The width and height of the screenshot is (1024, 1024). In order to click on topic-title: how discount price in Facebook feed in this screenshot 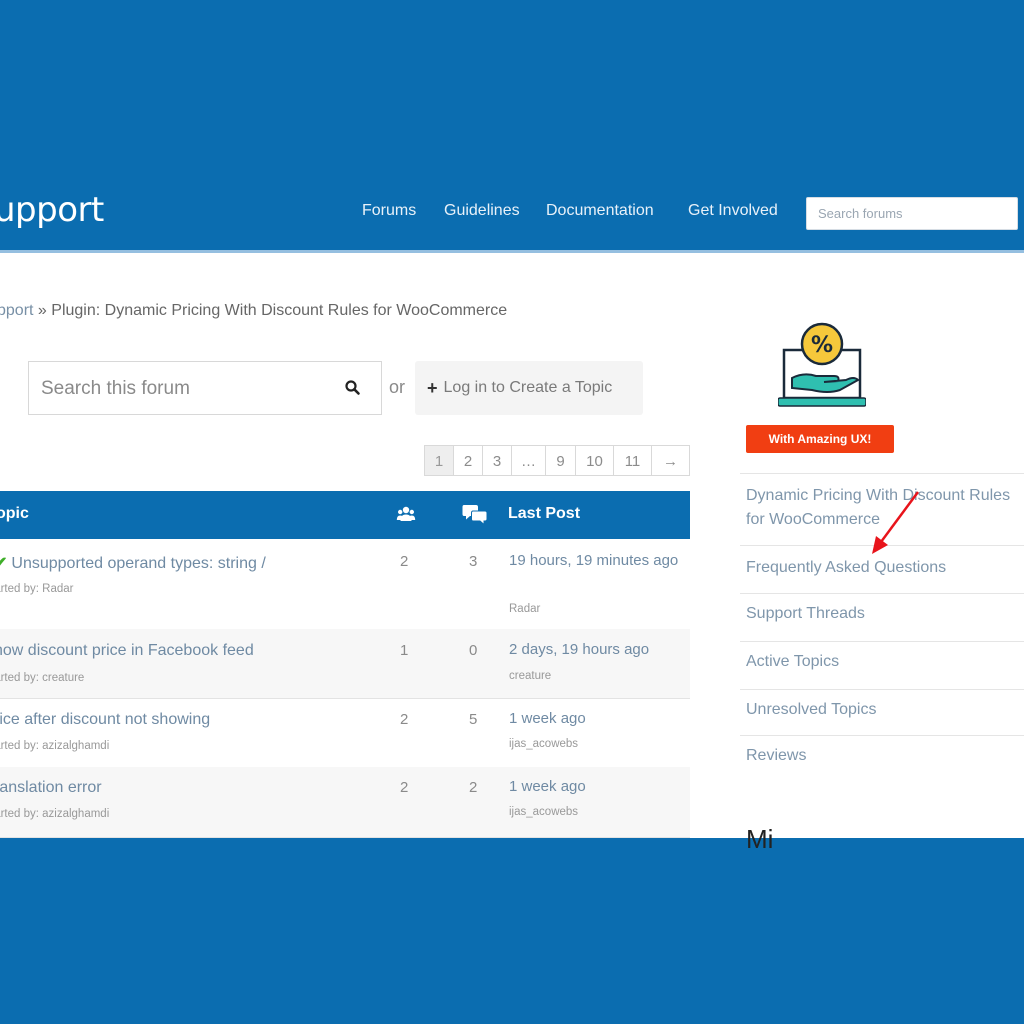, I will do `click(127, 651)`.